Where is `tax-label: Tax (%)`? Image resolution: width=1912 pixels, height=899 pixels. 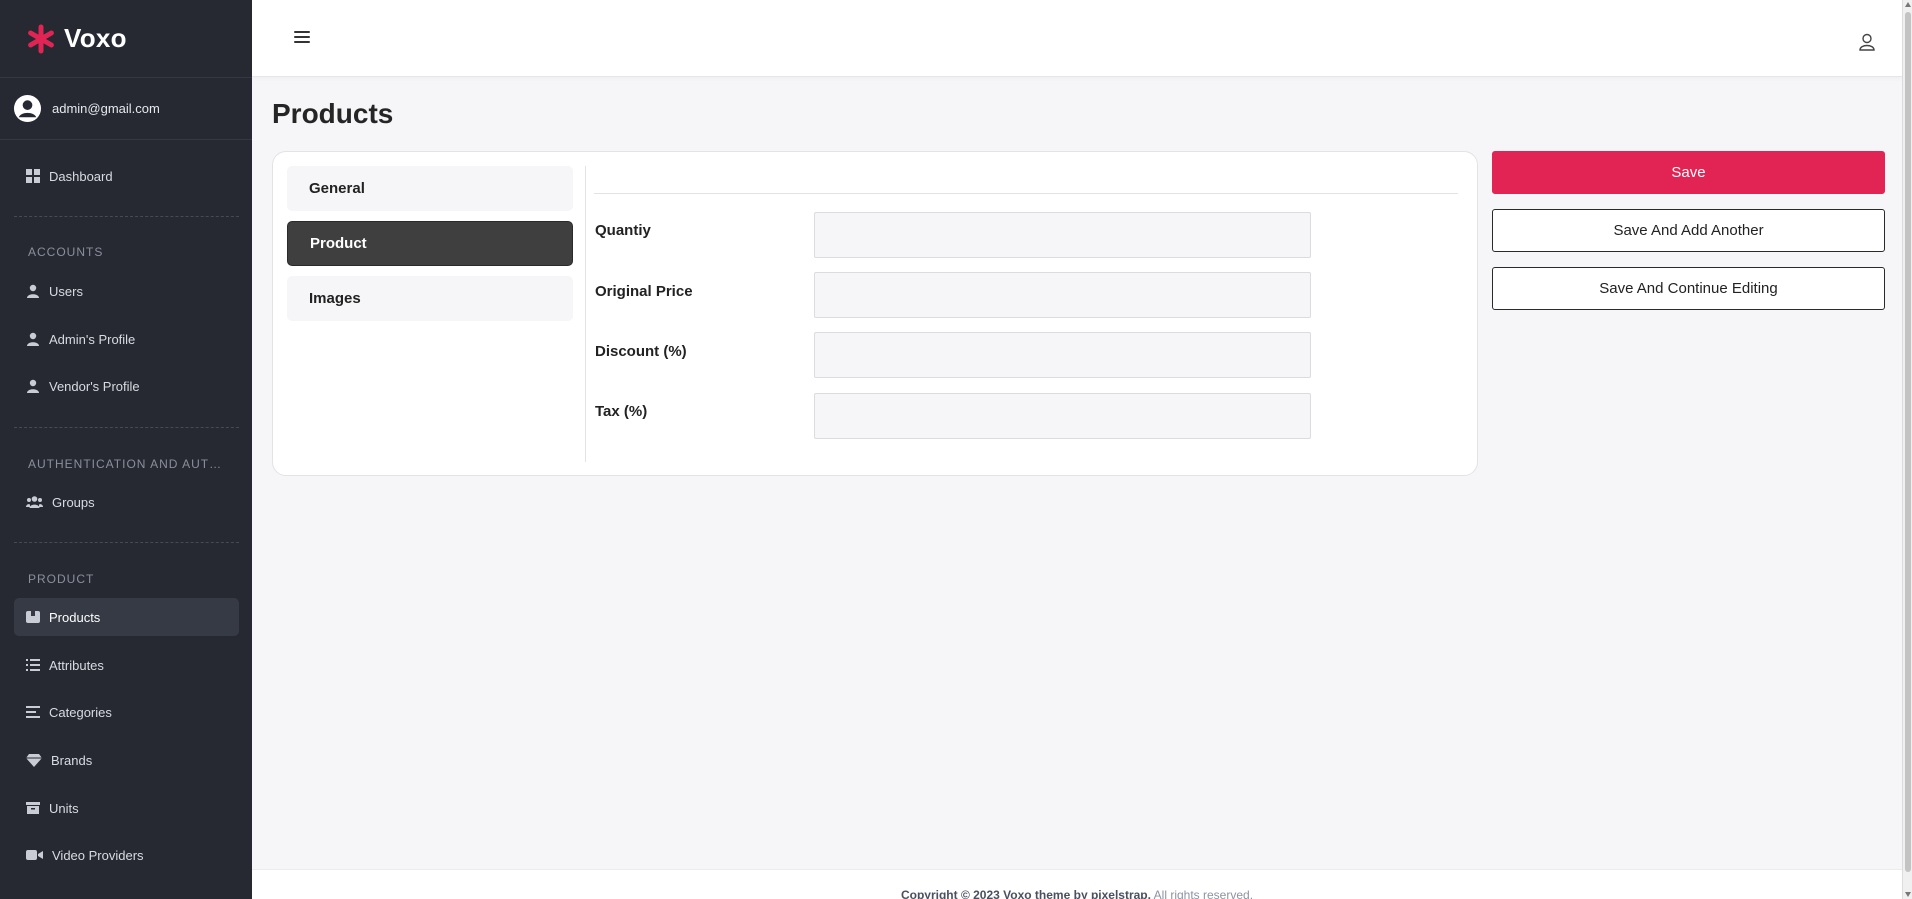 tax-label: Tax (%) is located at coordinates (621, 411).